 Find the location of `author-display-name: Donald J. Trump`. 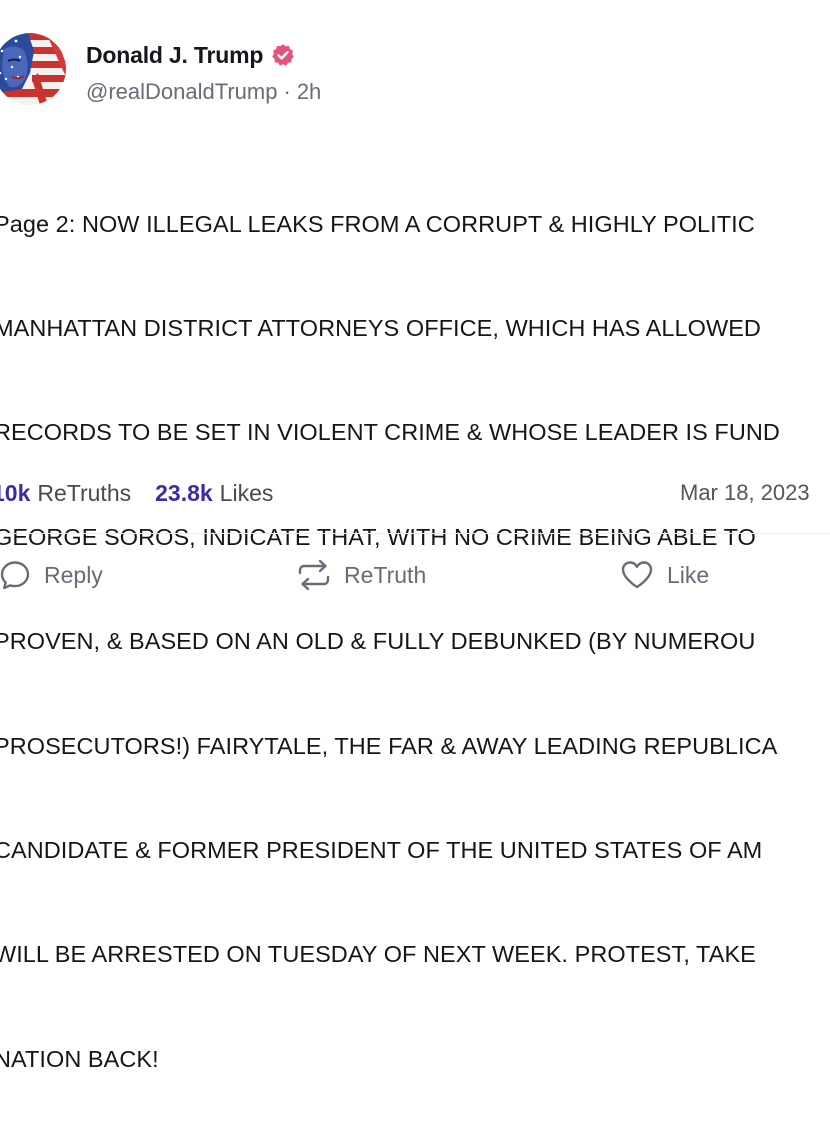

author-display-name: Donald J. Trump is located at coordinates (174, 55).